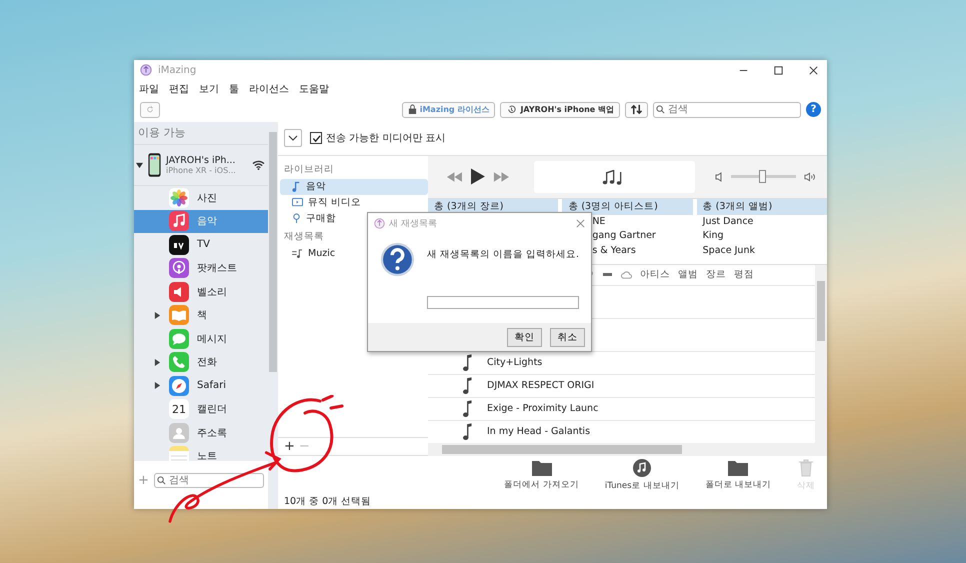  I want to click on transfer-arrows-icon, so click(636, 109).